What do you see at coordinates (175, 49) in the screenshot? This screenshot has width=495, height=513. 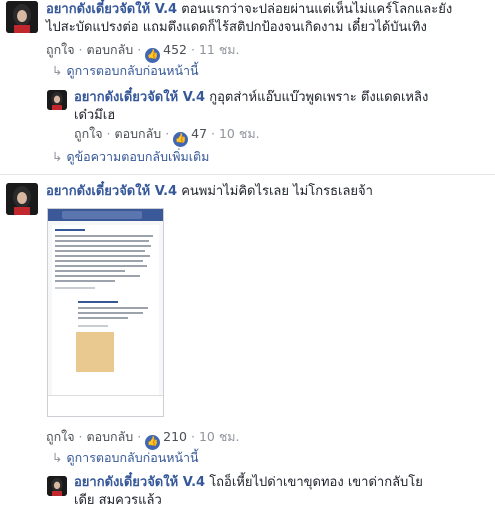 I see `like-count: 452` at bounding box center [175, 49].